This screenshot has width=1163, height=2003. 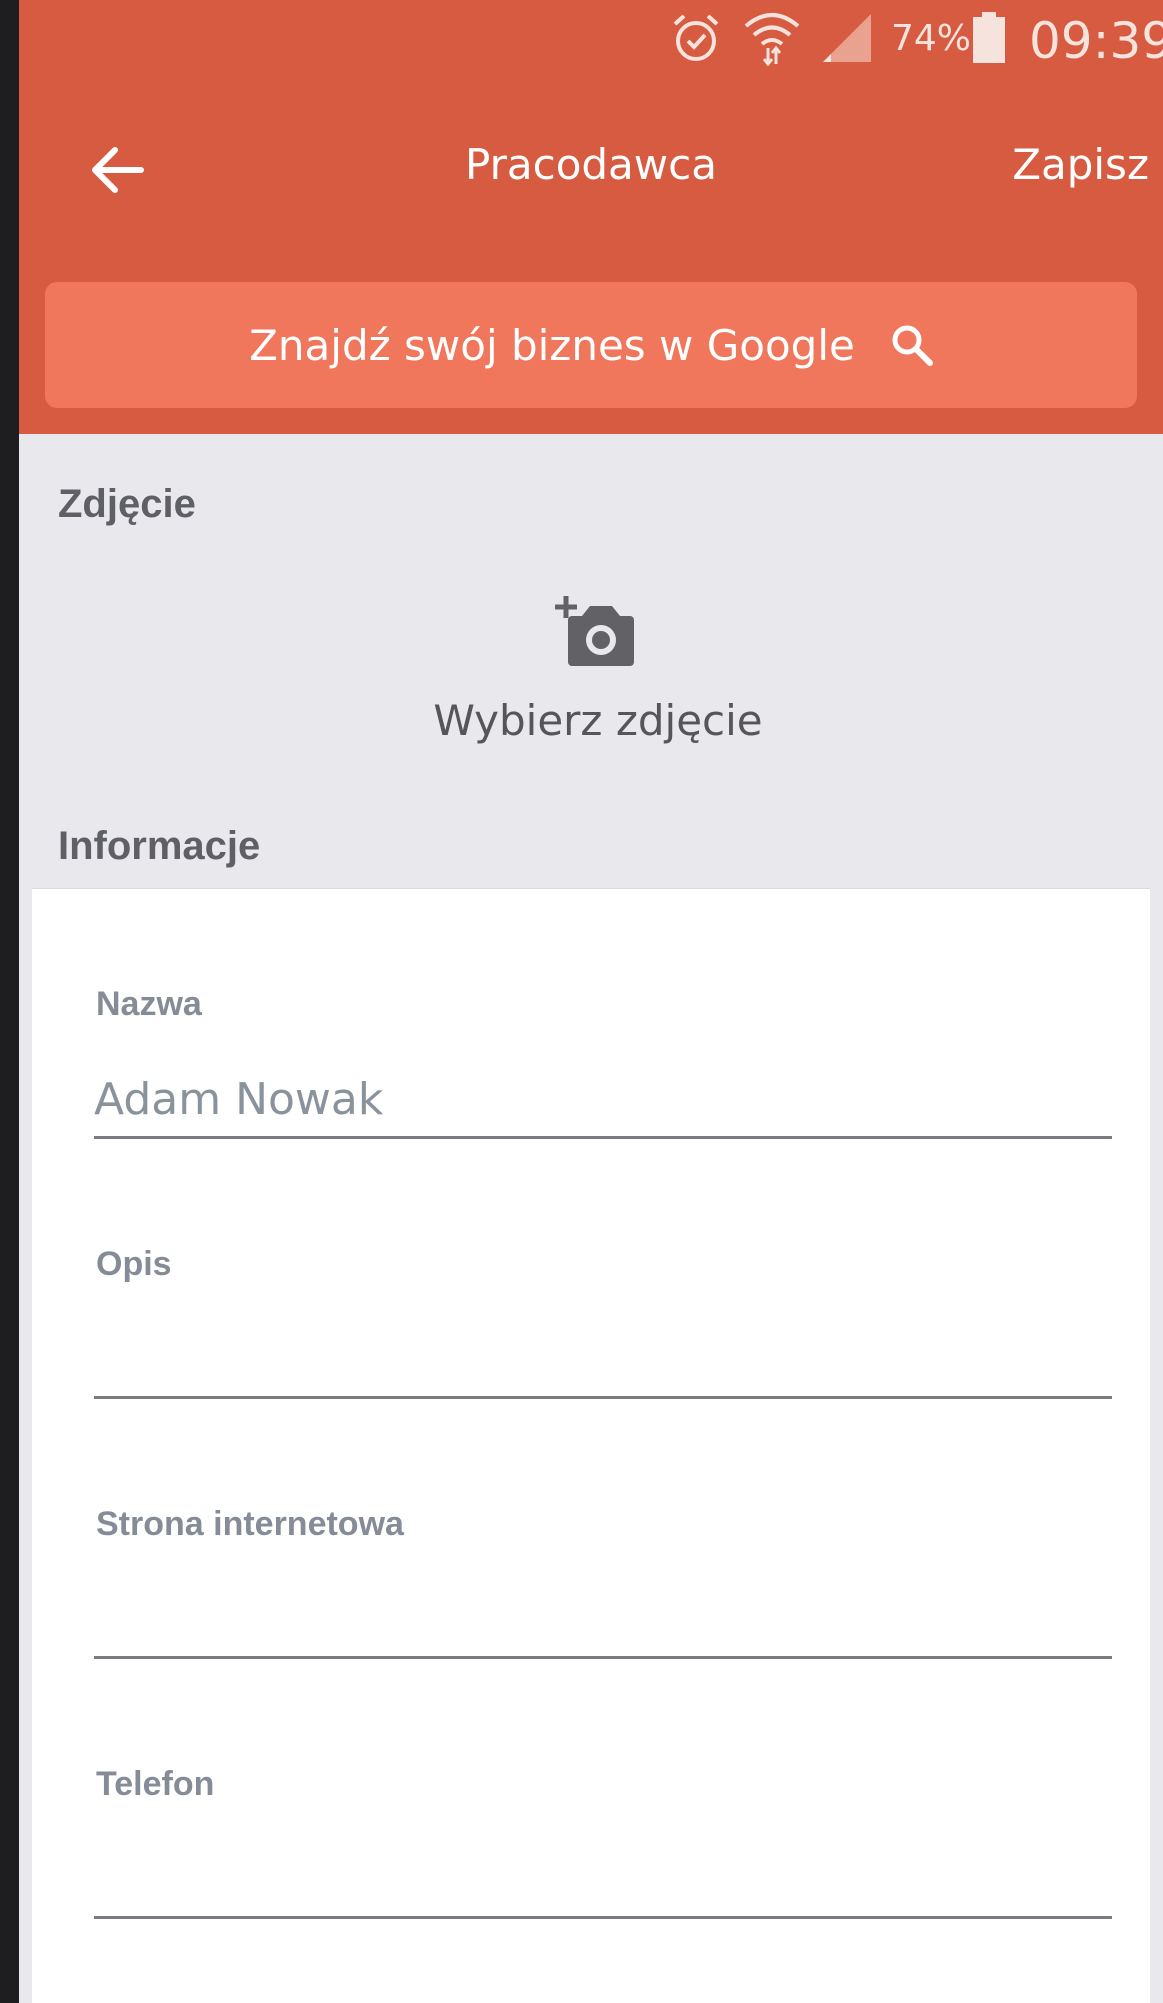 I want to click on battery-icon, so click(x=989, y=40).